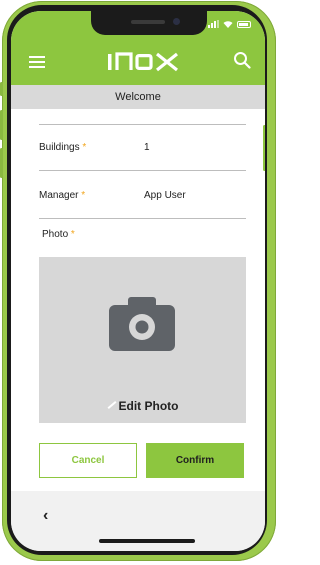 This screenshot has height=565, width=320. Describe the element at coordinates (111, 404) in the screenshot. I see `pencil-icon` at that location.